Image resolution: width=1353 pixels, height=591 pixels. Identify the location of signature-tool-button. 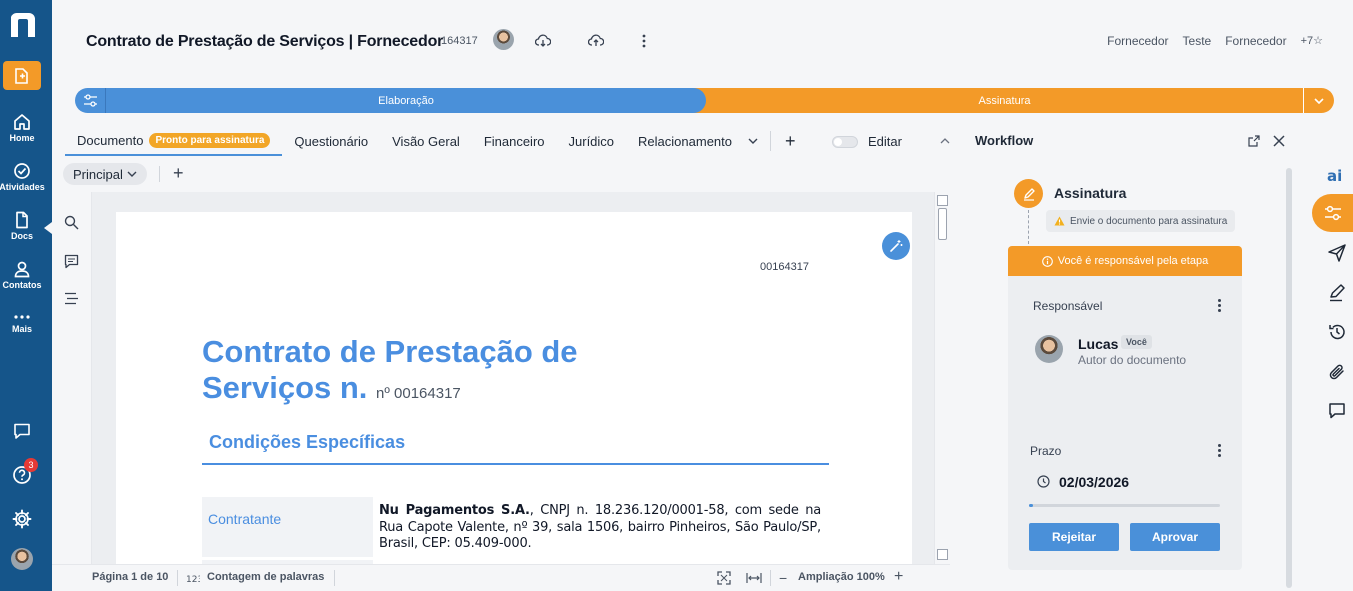
(1337, 293).